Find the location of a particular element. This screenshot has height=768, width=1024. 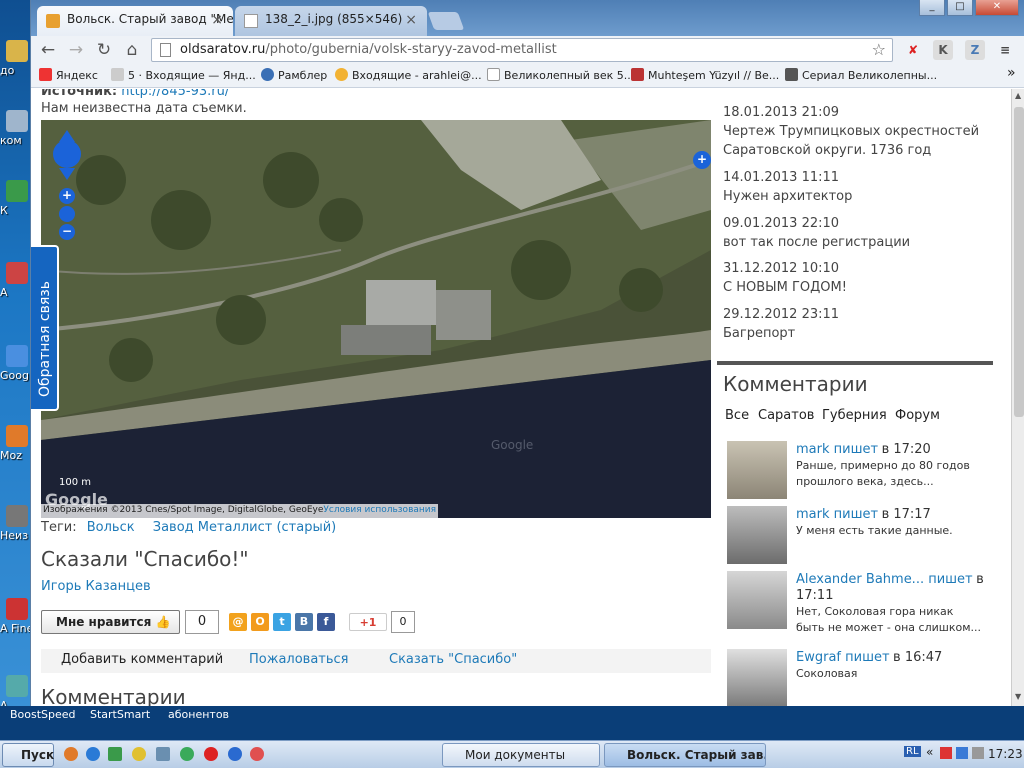

news-link: Багрепорт is located at coordinates (759, 333).